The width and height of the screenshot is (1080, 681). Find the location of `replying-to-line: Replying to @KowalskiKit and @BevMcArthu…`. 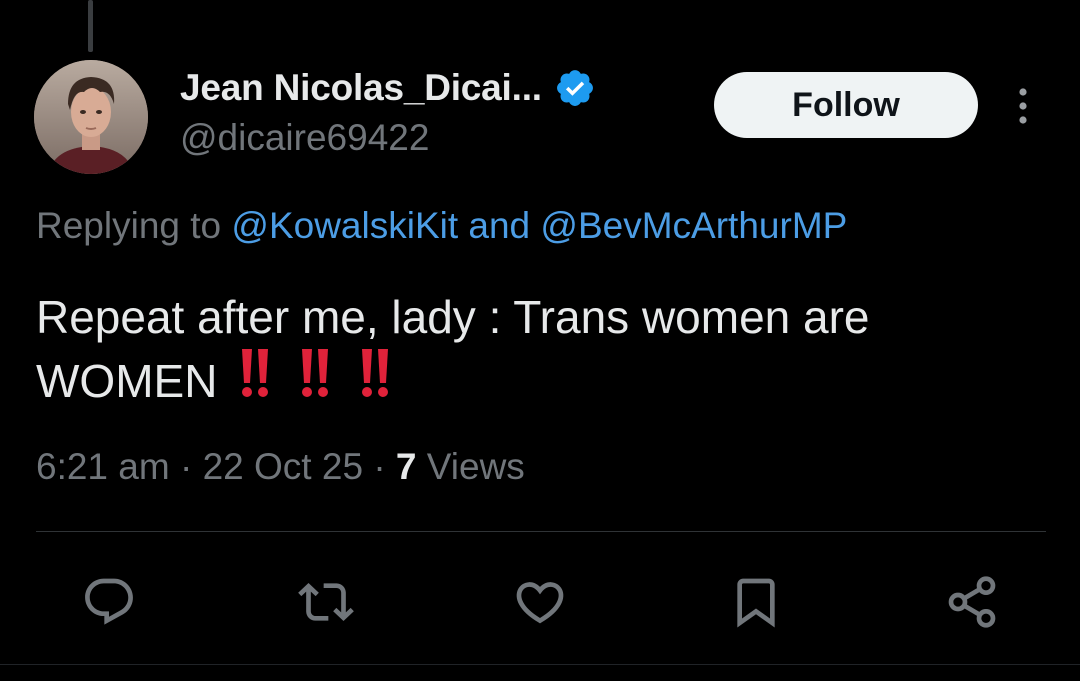

replying-to-line: Replying to @KowalskiKit and @BevMcArthu… is located at coordinates (441, 226).